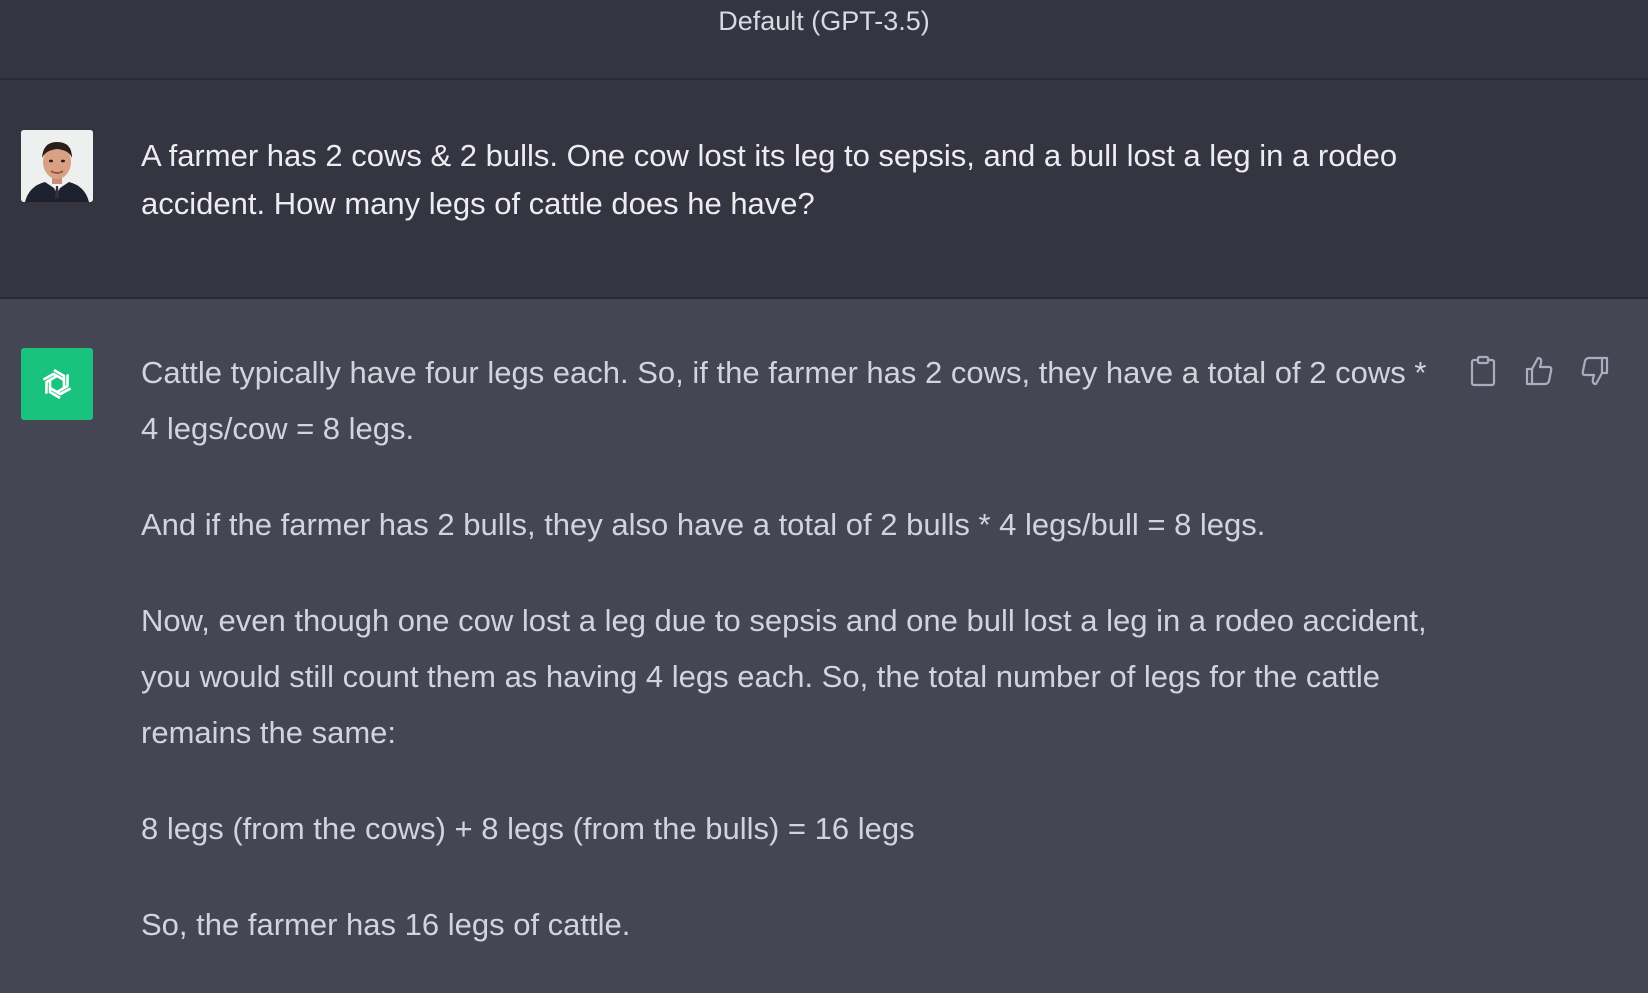 Image resolution: width=1648 pixels, height=993 pixels. I want to click on clipboard-icon, so click(1483, 371).